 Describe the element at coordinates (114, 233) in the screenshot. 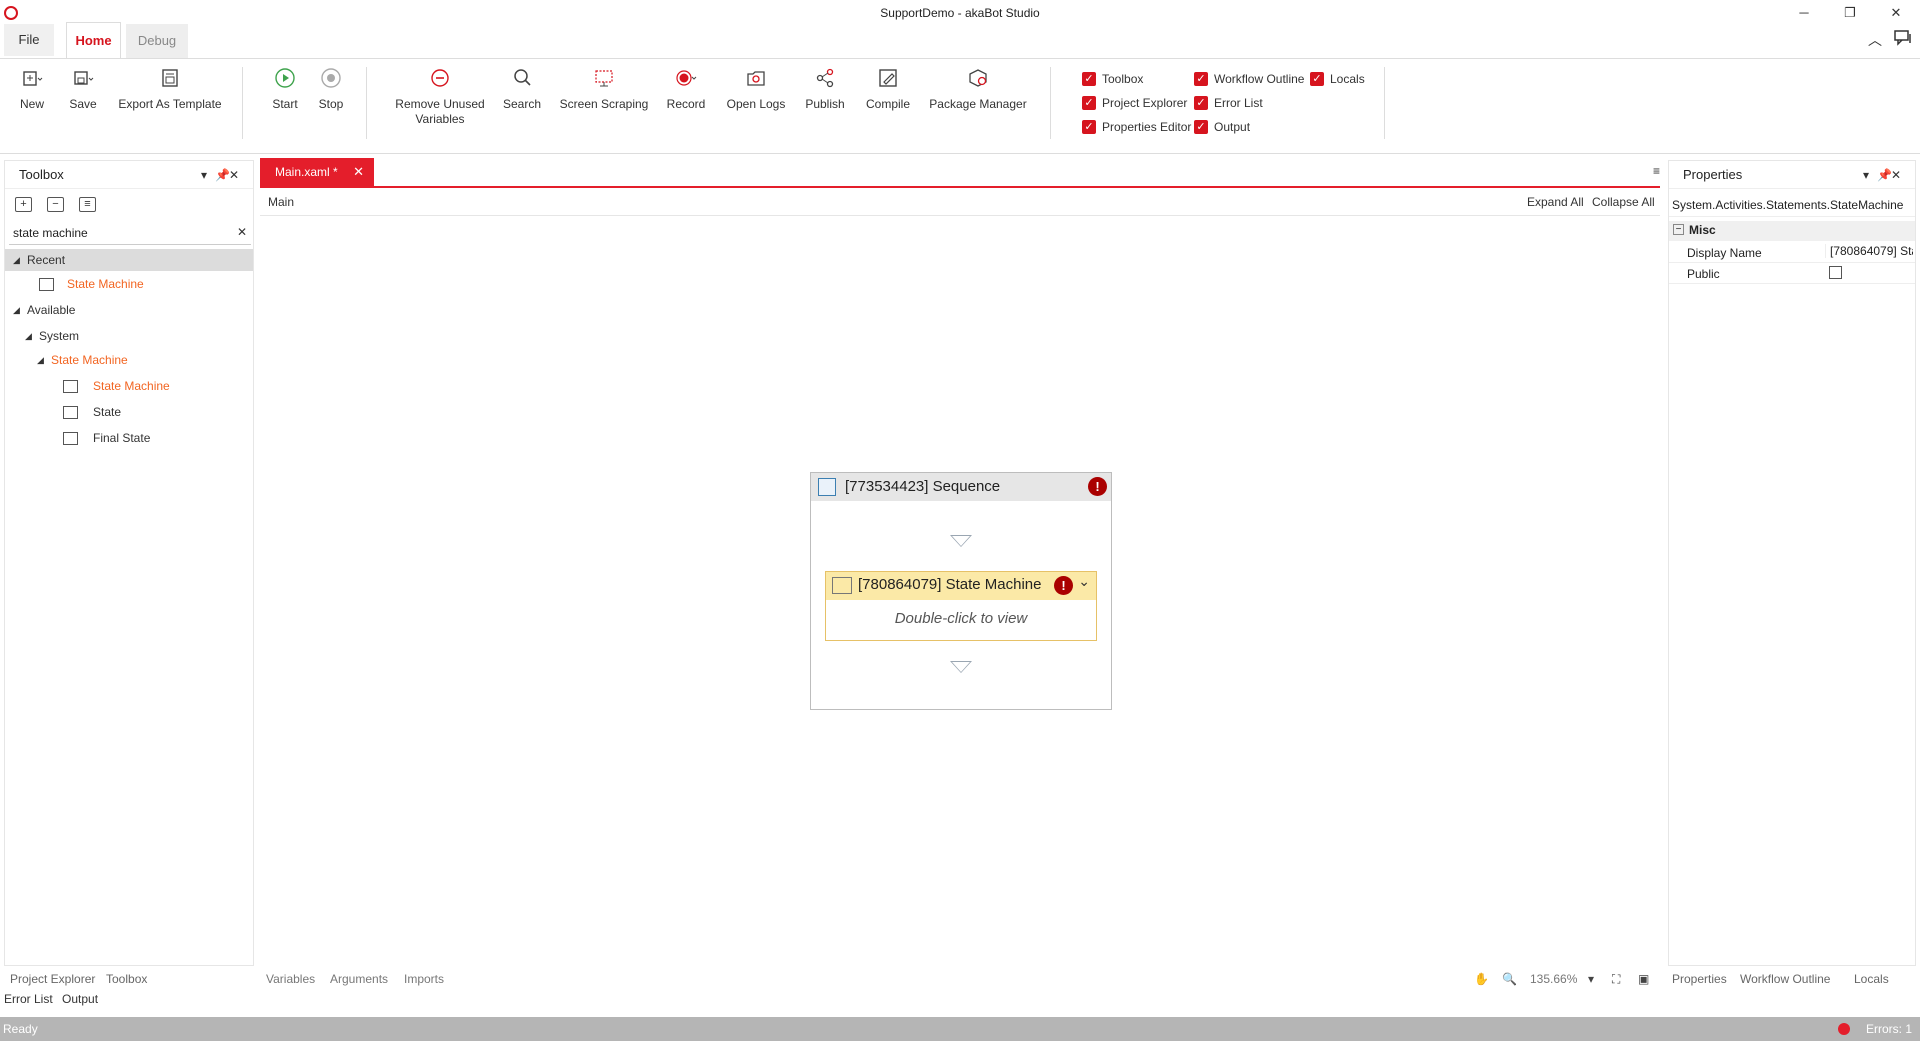

I see `toolbox-search-input` at that location.